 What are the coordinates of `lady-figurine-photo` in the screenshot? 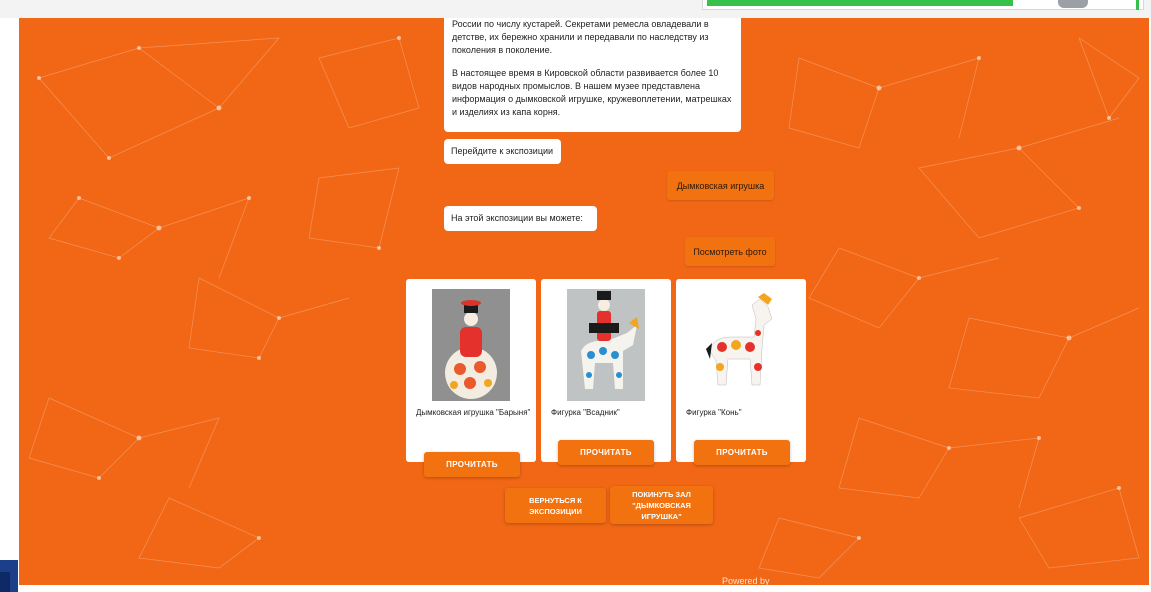 It's located at (471, 345).